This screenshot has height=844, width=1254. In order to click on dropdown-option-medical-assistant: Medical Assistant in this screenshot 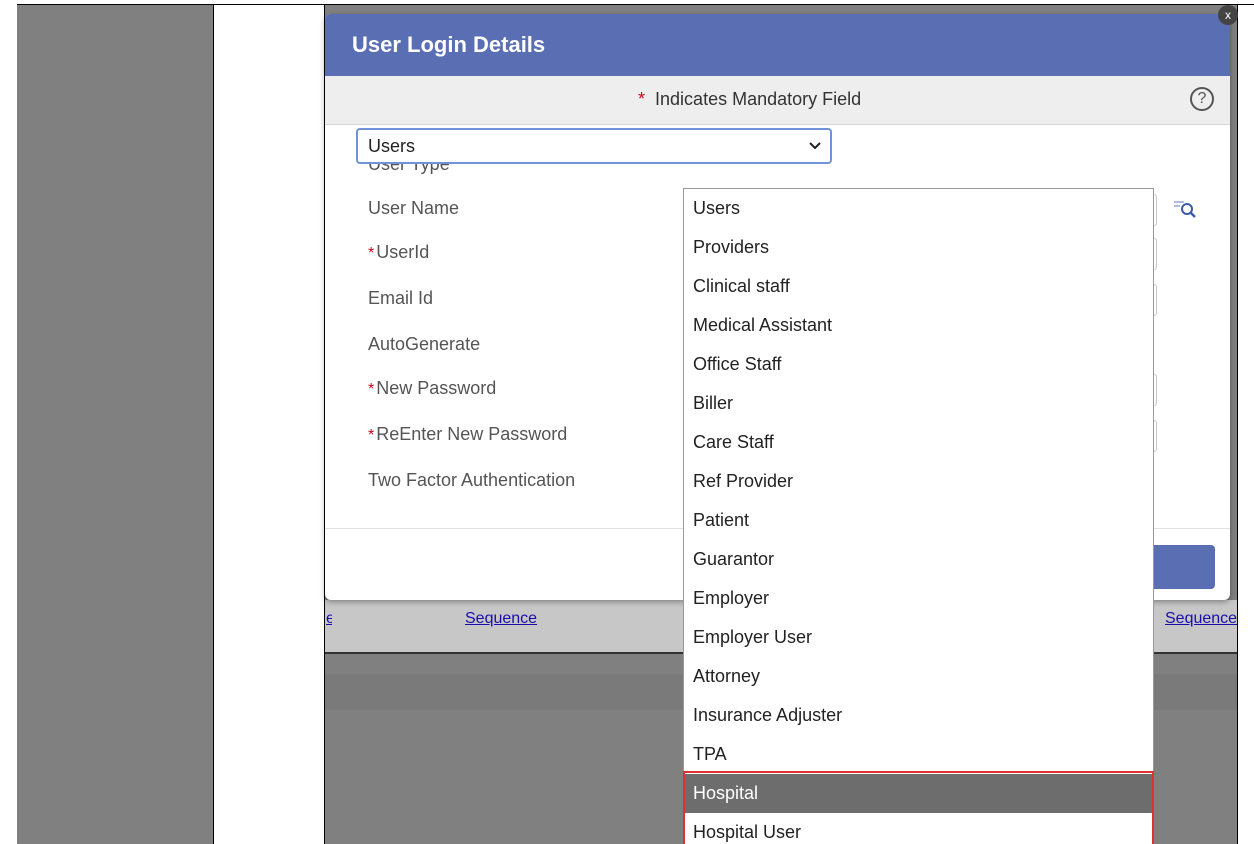, I will do `click(918, 325)`.